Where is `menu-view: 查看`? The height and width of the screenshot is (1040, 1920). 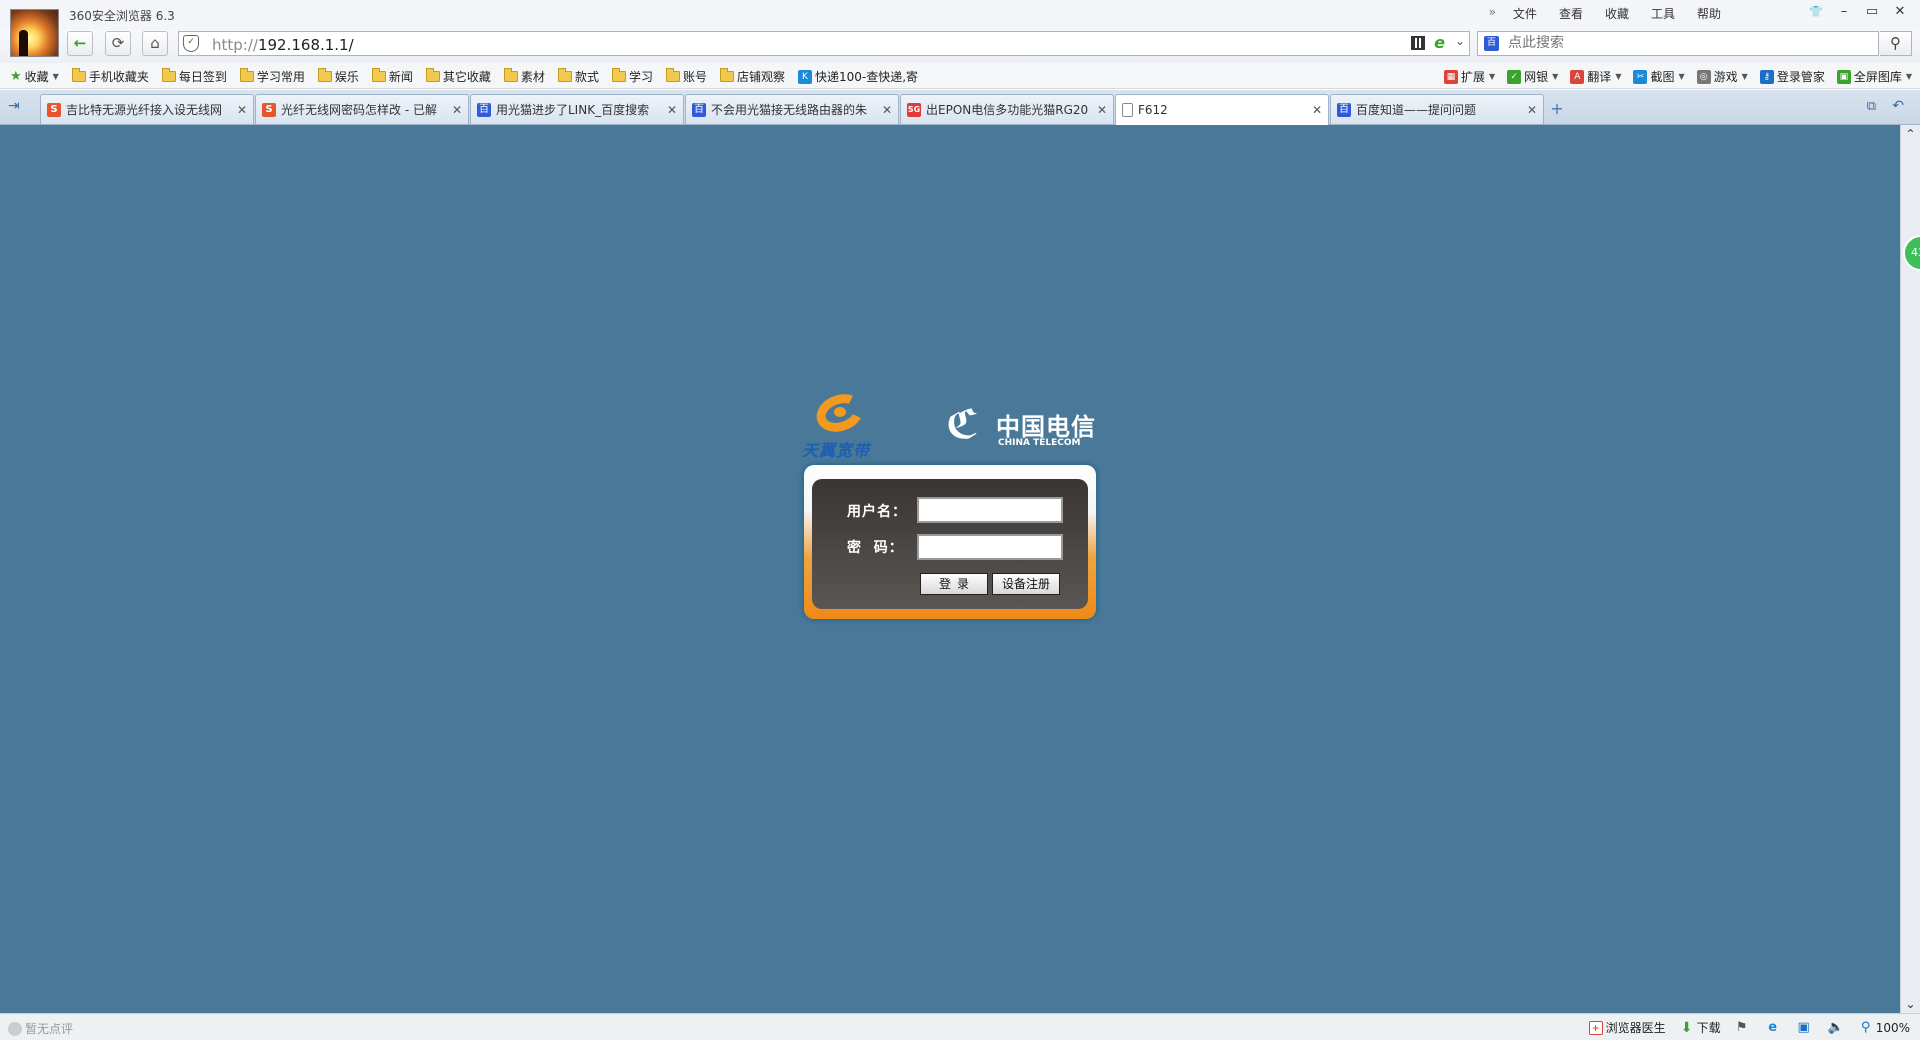 menu-view: 查看 is located at coordinates (1571, 13).